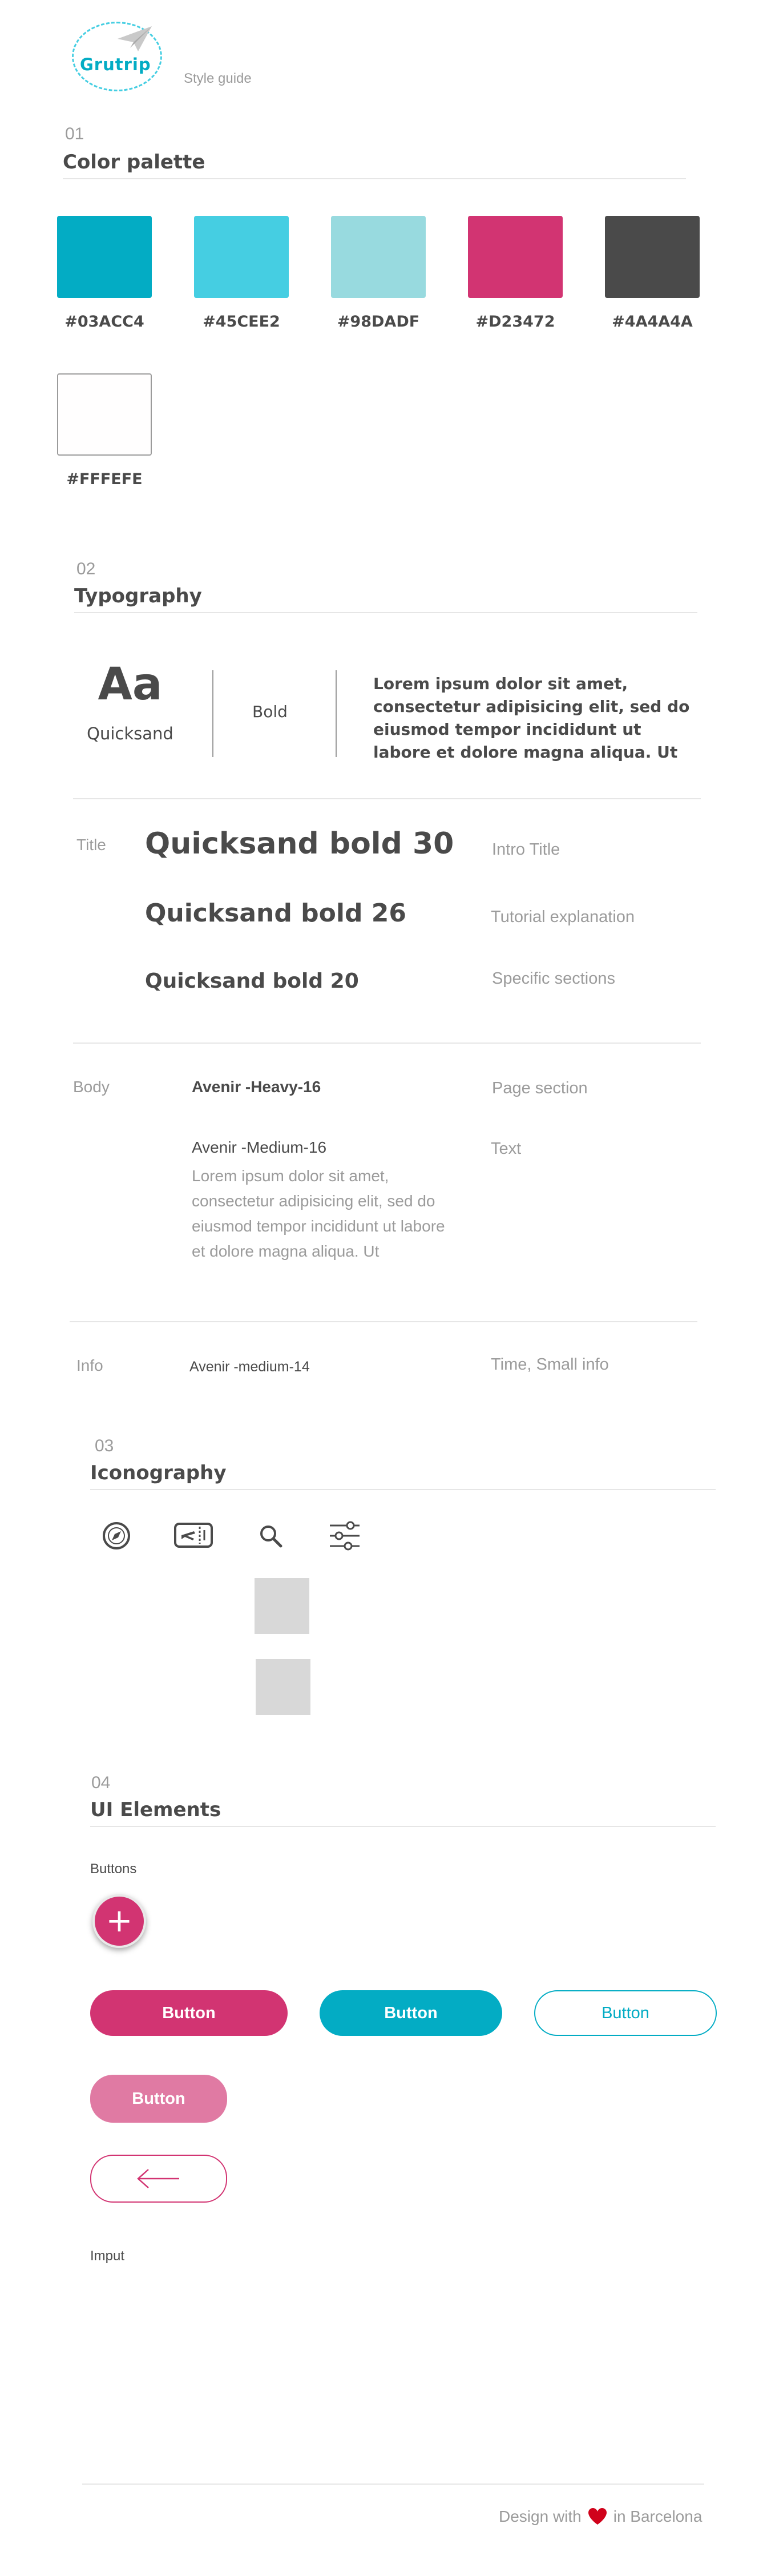  I want to click on body-heavy-sample: Avenir -Heavy-16, so click(256, 1087).